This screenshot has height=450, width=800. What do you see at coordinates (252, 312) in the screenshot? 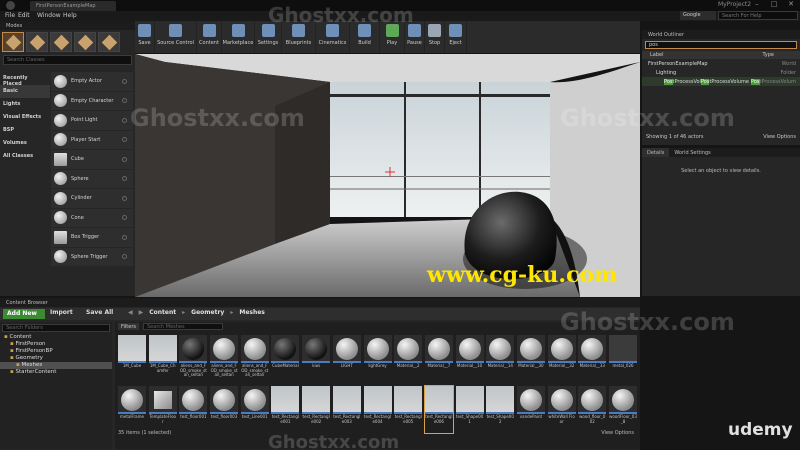
I see `path-meshes: Meshes` at bounding box center [252, 312].